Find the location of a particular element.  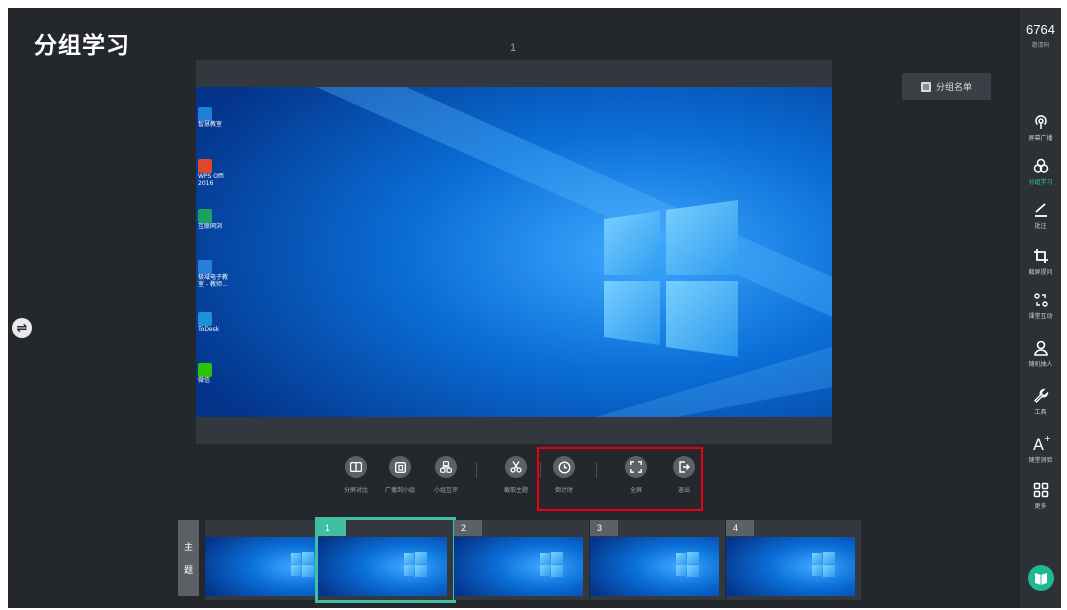

group-number-badge is located at coordinates (219, 528).